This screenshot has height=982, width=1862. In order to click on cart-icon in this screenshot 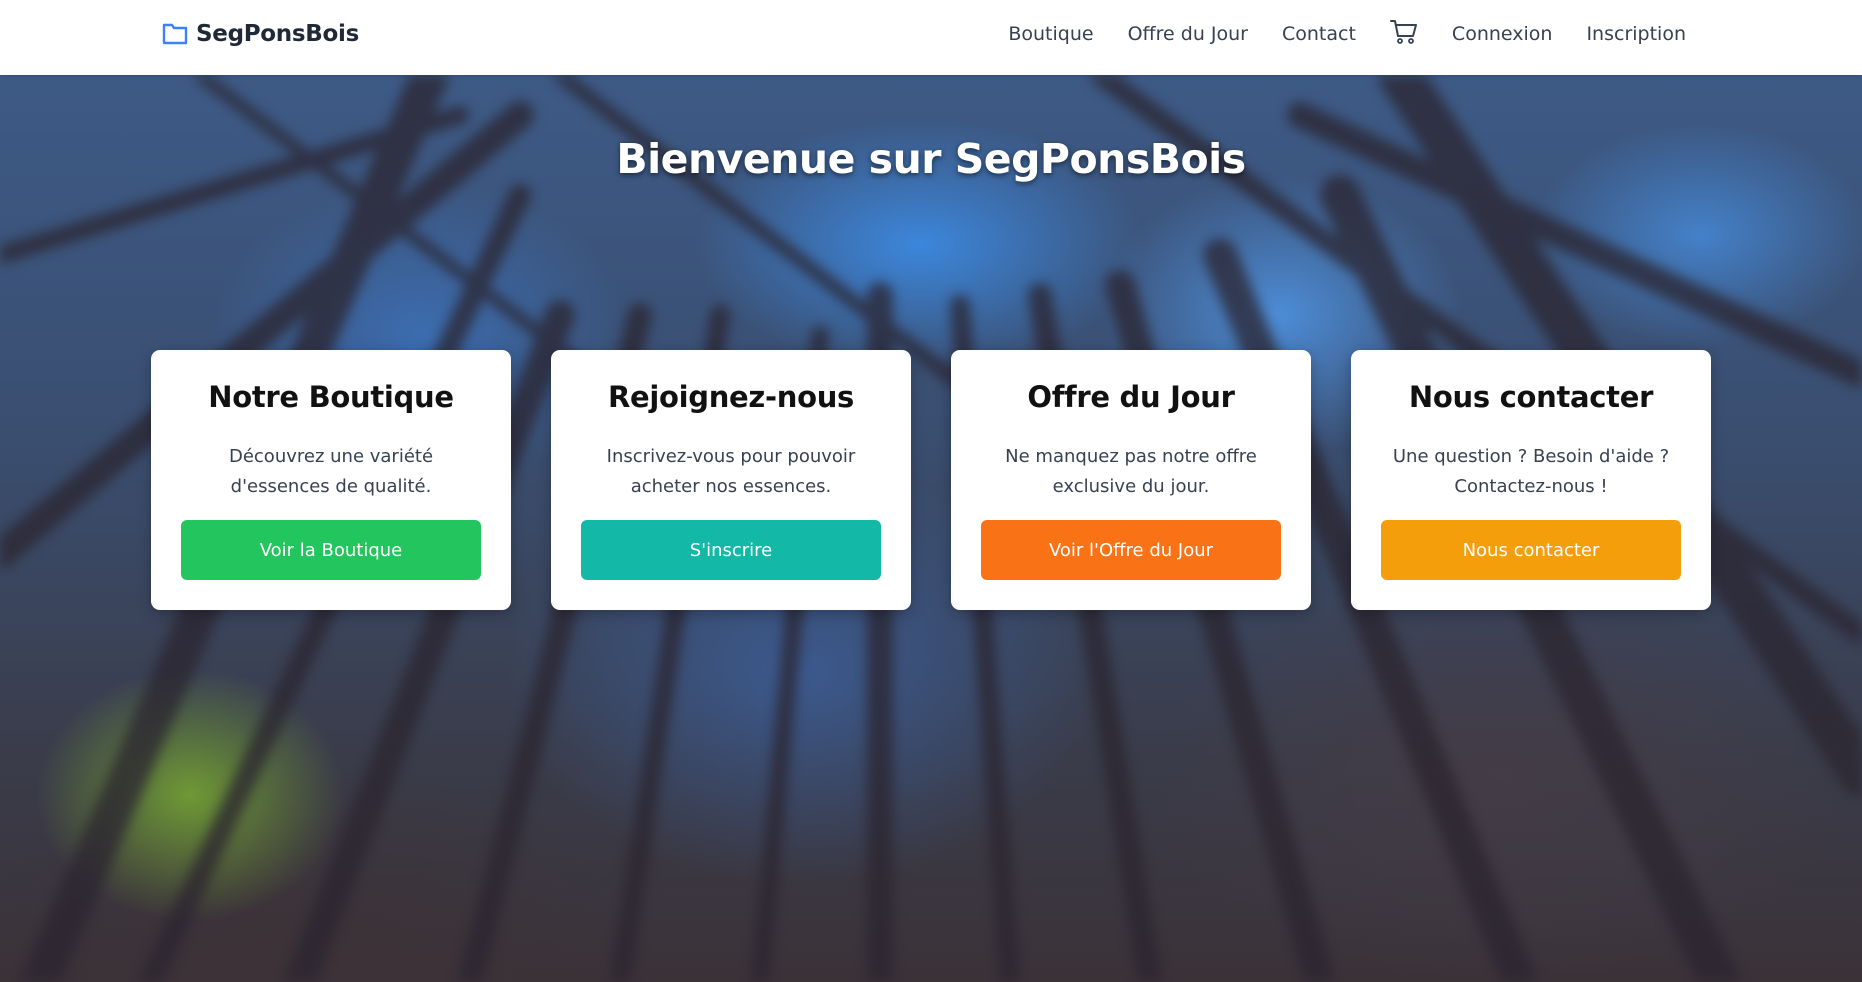, I will do `click(1403, 34)`.